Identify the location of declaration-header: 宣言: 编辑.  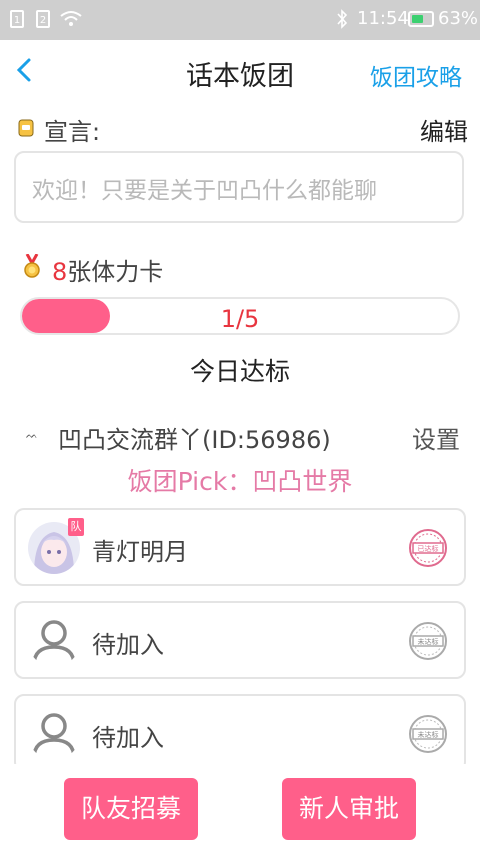
(242, 129).